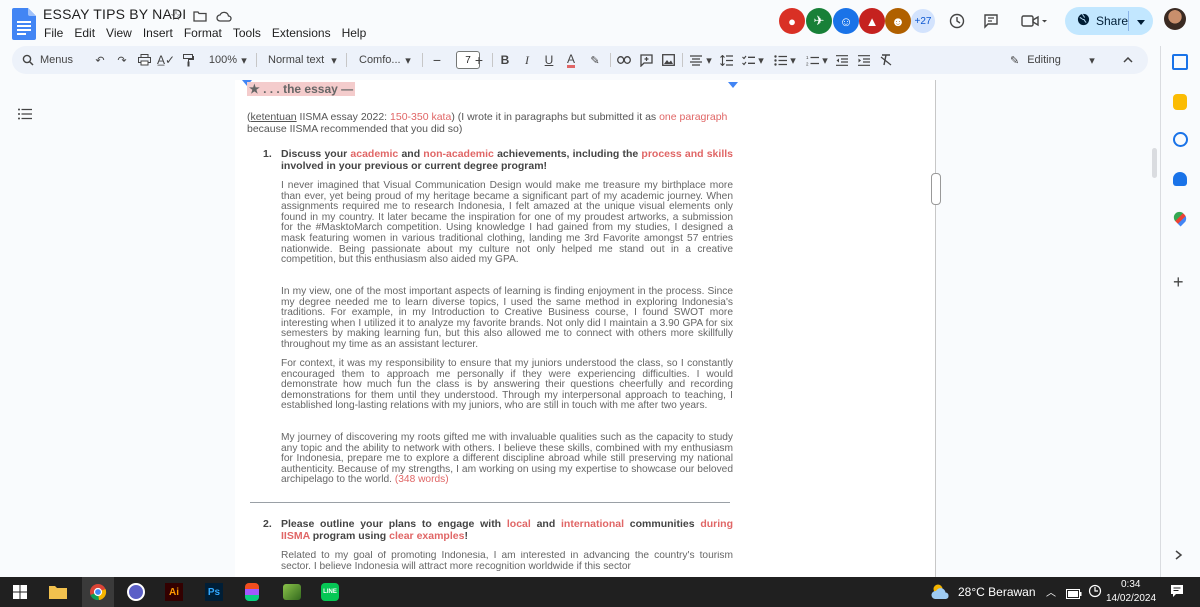 The width and height of the screenshot is (1200, 607). Describe the element at coordinates (316, 154) in the screenshot. I see `question-text: Discuss your` at that location.